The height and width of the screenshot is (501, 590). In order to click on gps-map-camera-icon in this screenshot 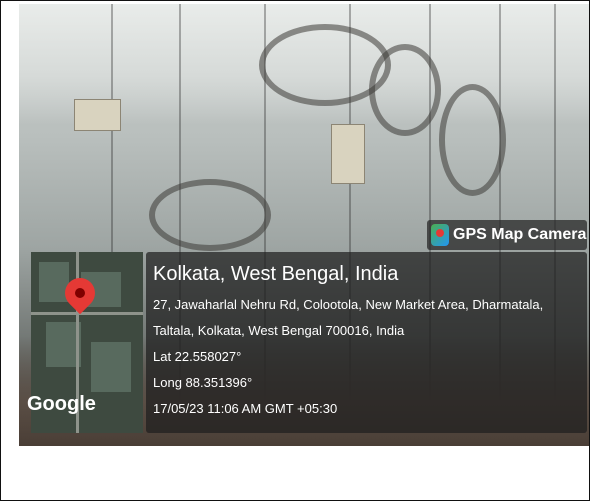, I will do `click(440, 235)`.